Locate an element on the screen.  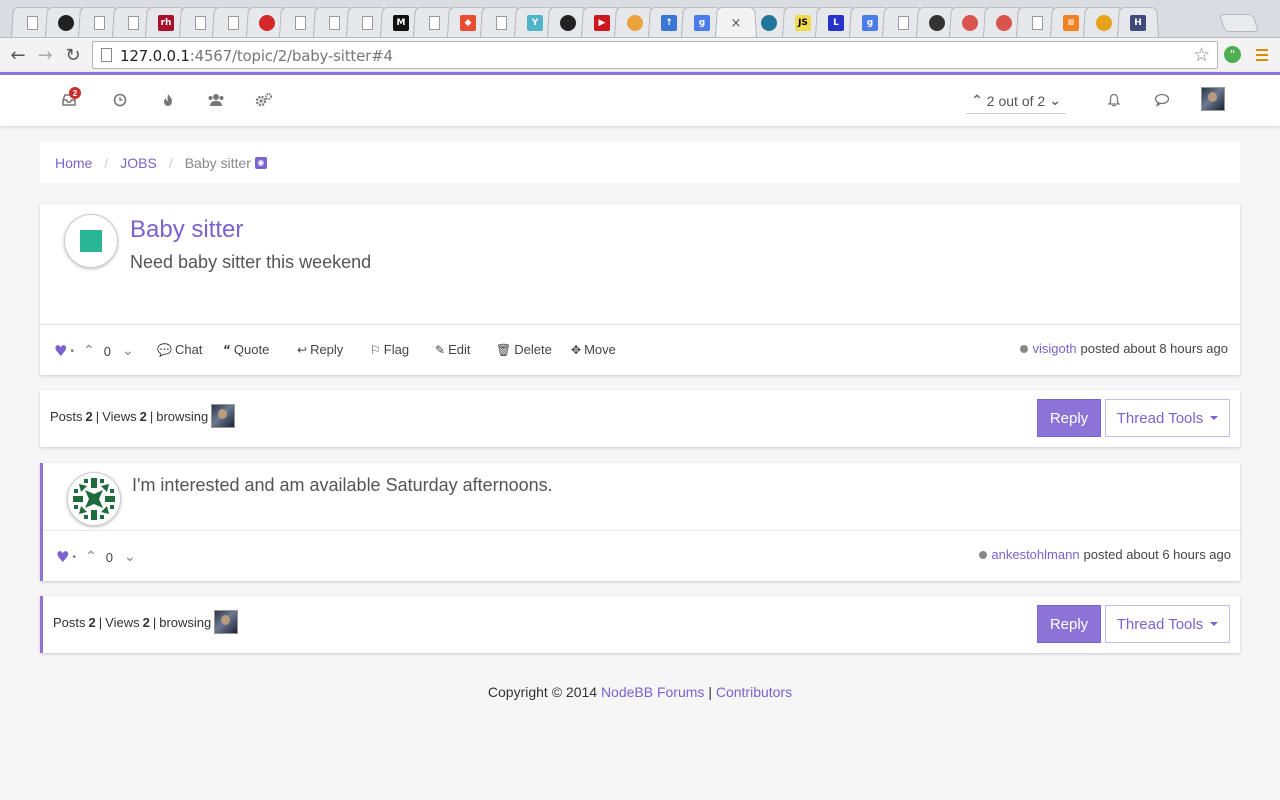
address-bar: 127.0.0.1:4567/topic/2/baby-sitter#4 ☆ is located at coordinates (655, 55).